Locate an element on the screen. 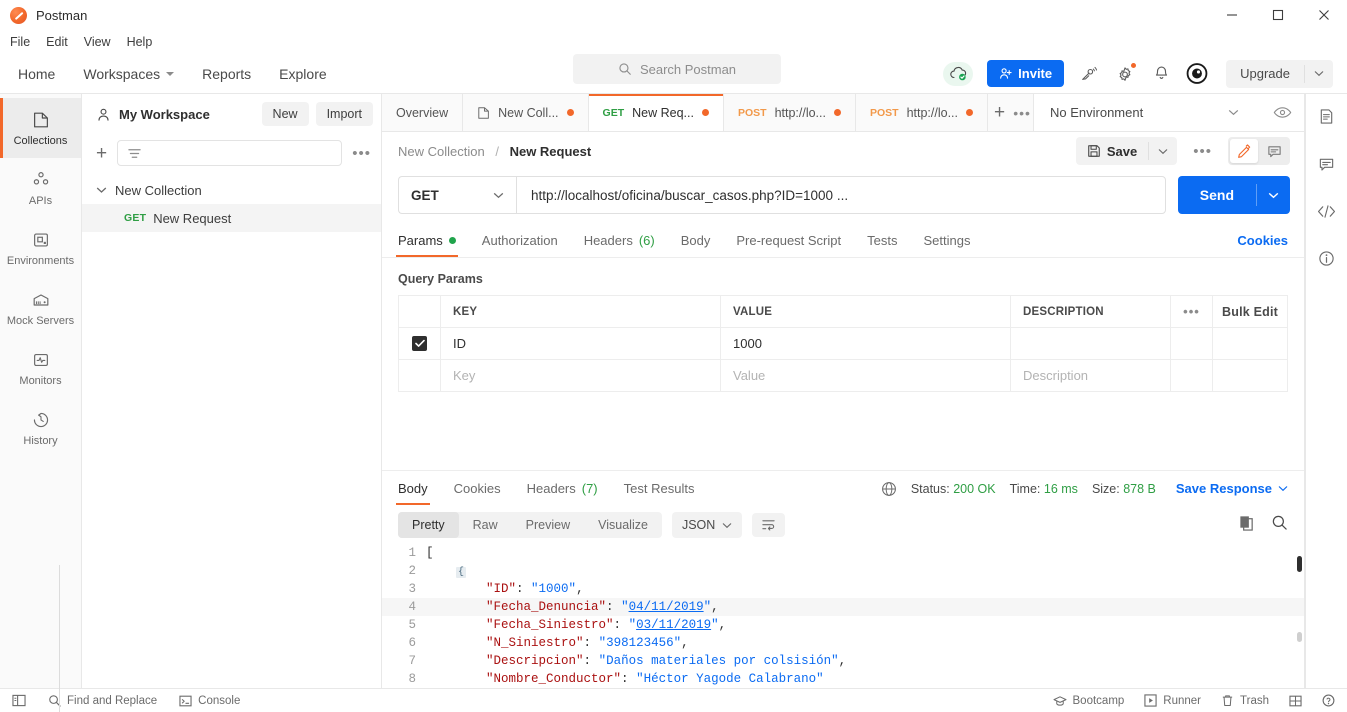 The height and width of the screenshot is (712, 1347). tab-test-results: Test Results is located at coordinates (659, 488).